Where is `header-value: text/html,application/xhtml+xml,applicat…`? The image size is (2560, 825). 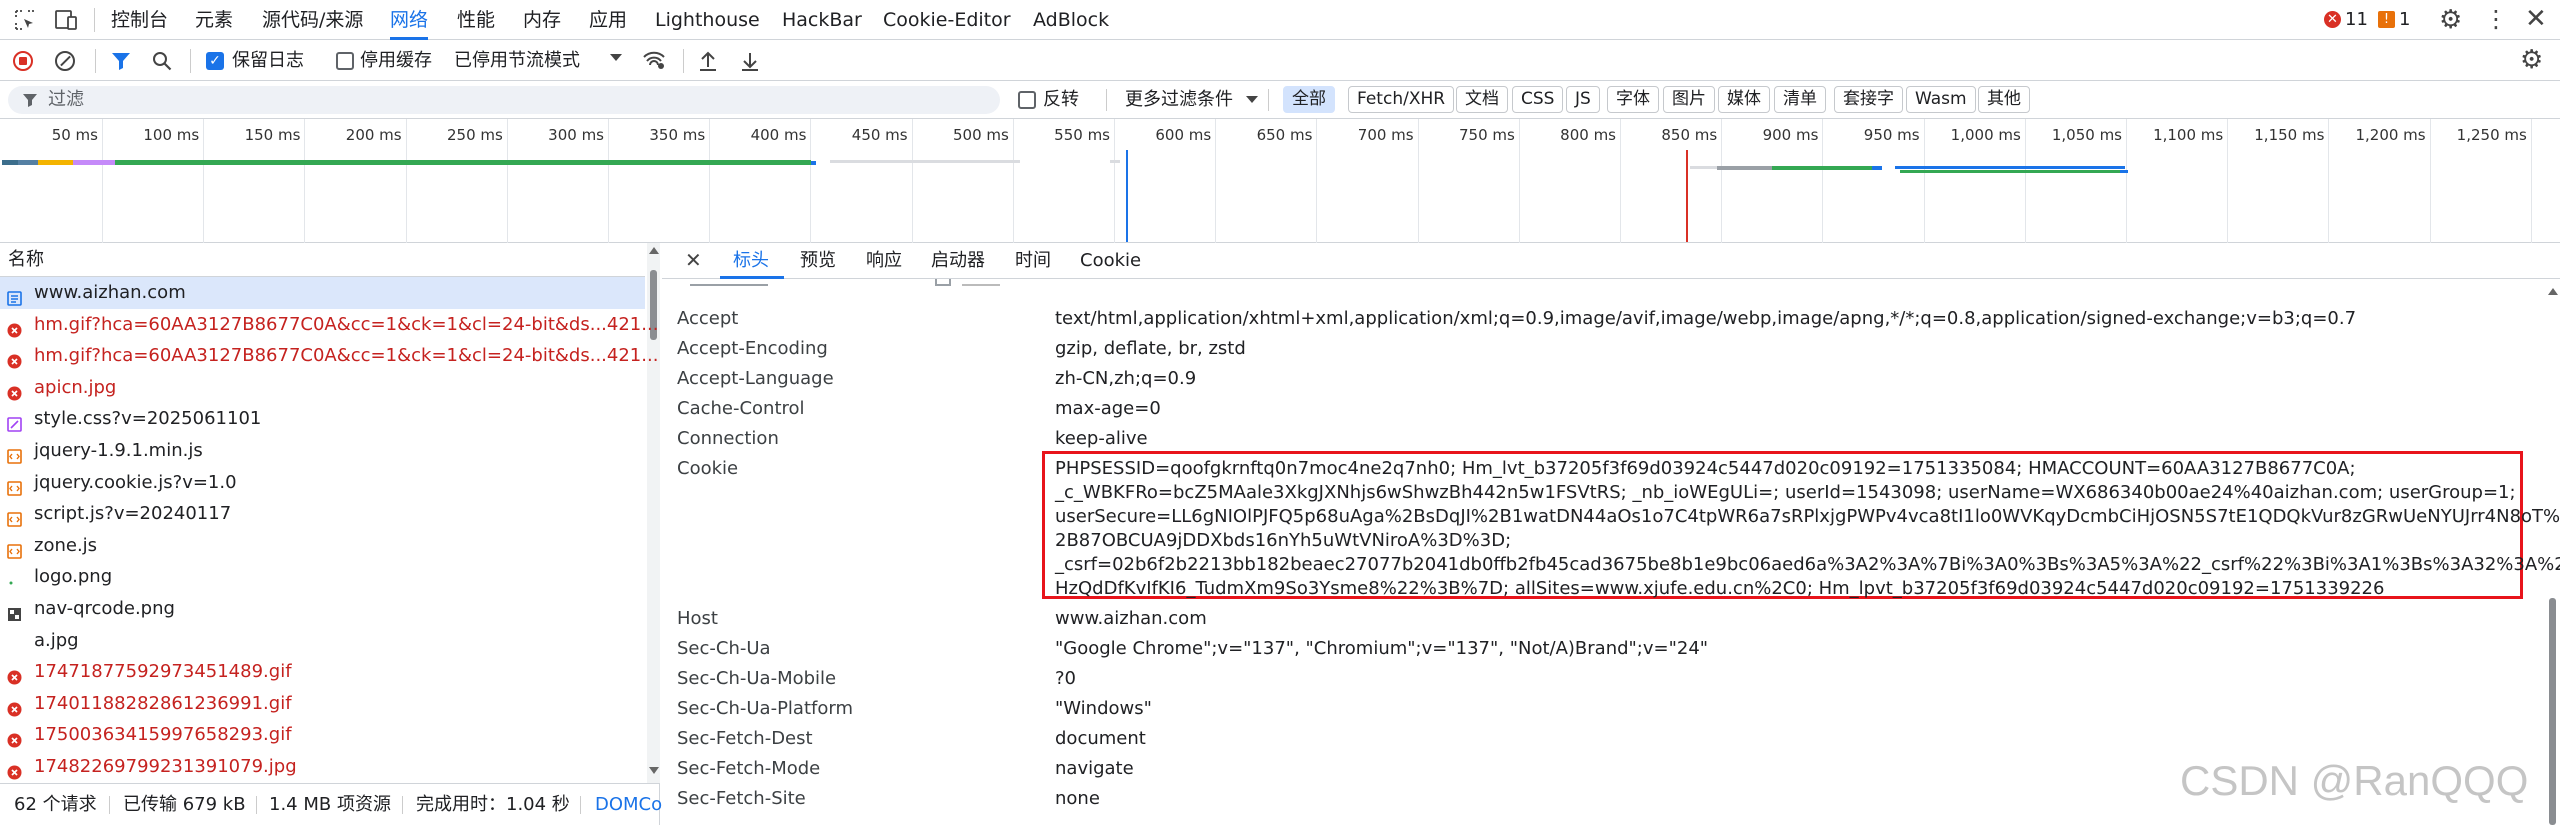 header-value: text/html,application/xhtml+xml,applicat… is located at coordinates (1705, 318).